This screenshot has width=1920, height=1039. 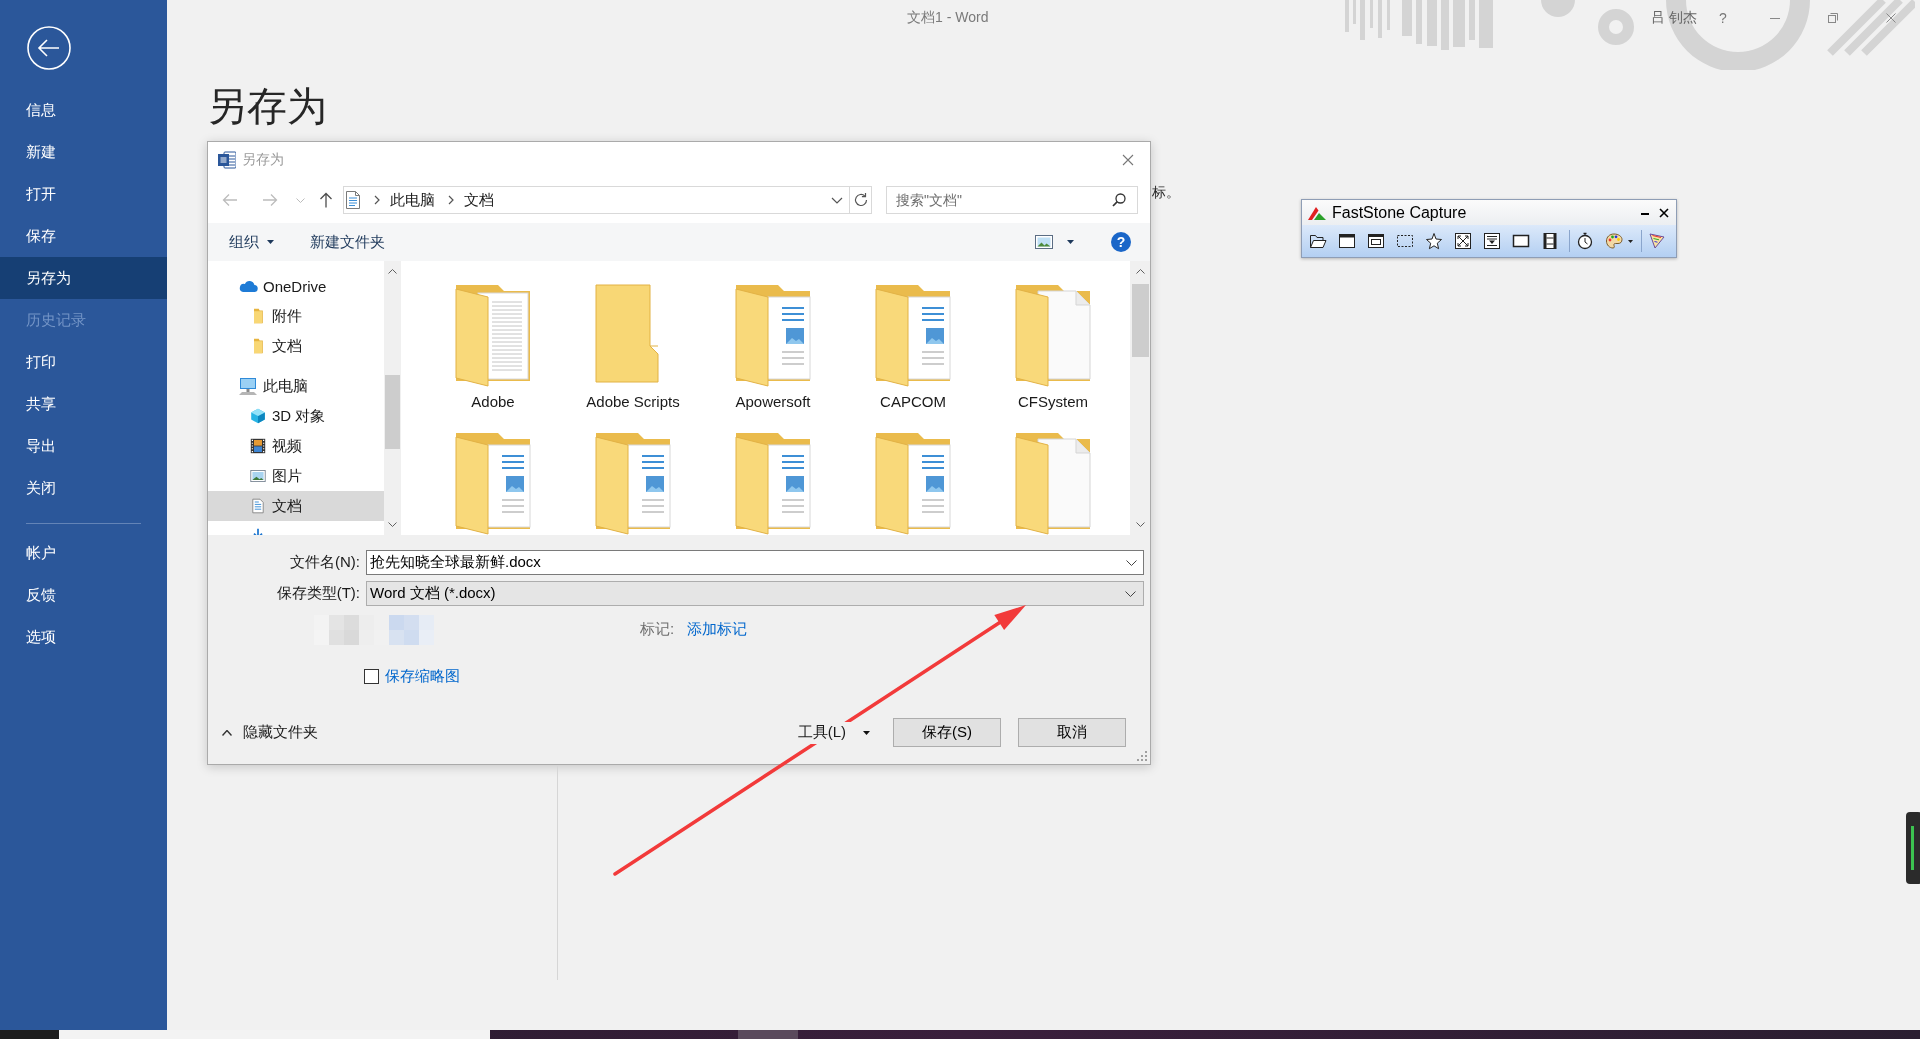 What do you see at coordinates (493, 348) in the screenshot?
I see `folder-item: Adobe` at bounding box center [493, 348].